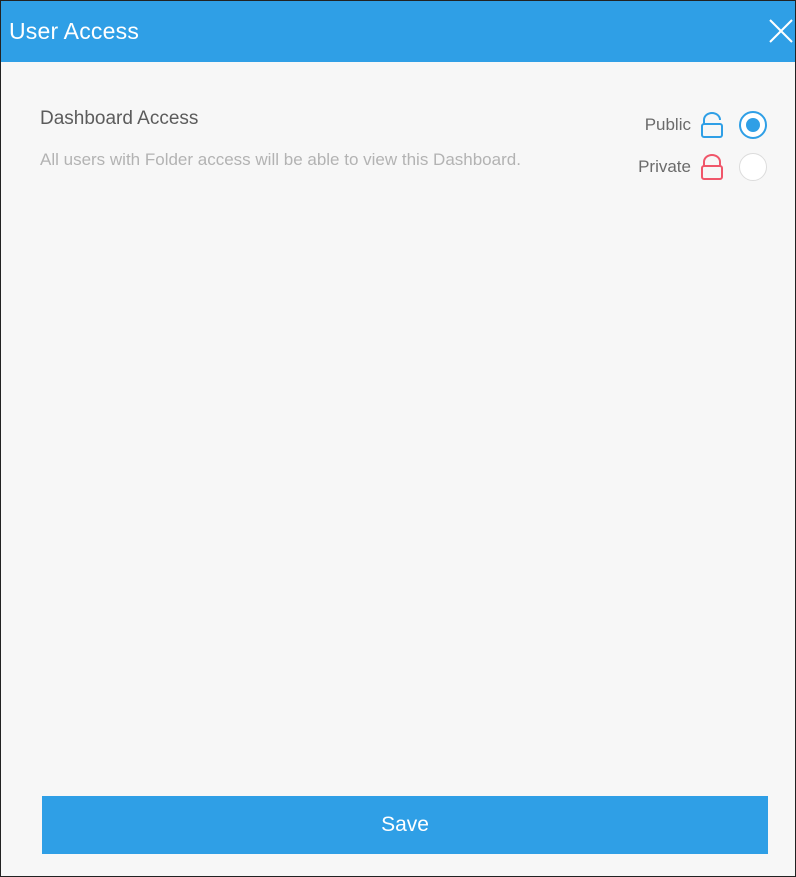  I want to click on dialog-title: User Access, so click(74, 31).